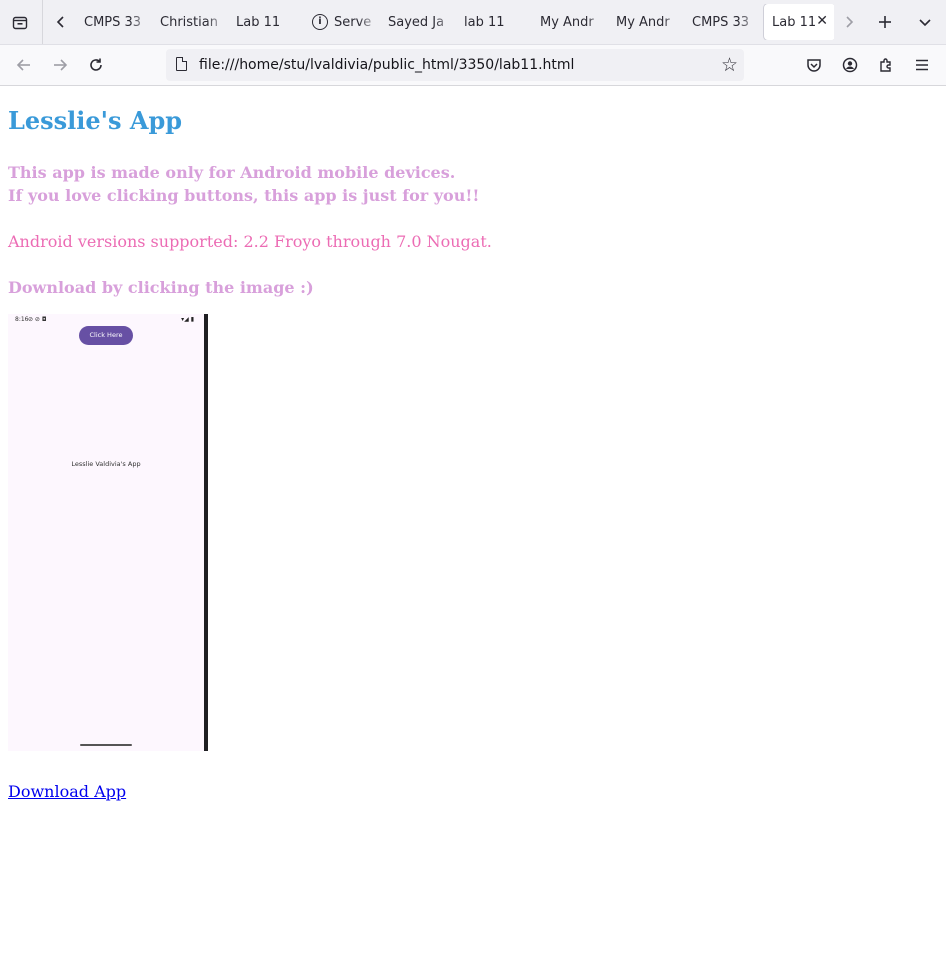 The image size is (946, 967). I want to click on list-all-tabs-button, so click(925, 22).